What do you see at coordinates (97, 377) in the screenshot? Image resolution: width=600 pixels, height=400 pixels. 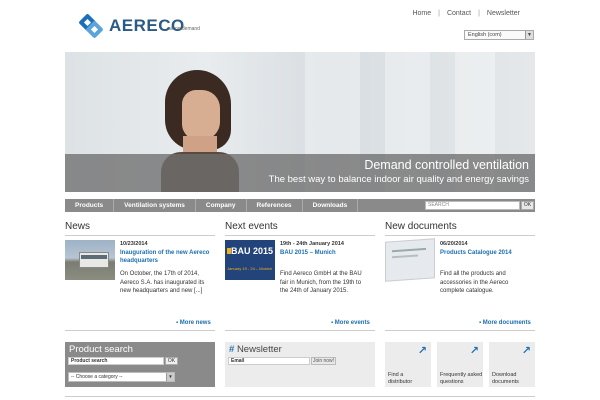 I see `category-value: -- Choose a category --` at bounding box center [97, 377].